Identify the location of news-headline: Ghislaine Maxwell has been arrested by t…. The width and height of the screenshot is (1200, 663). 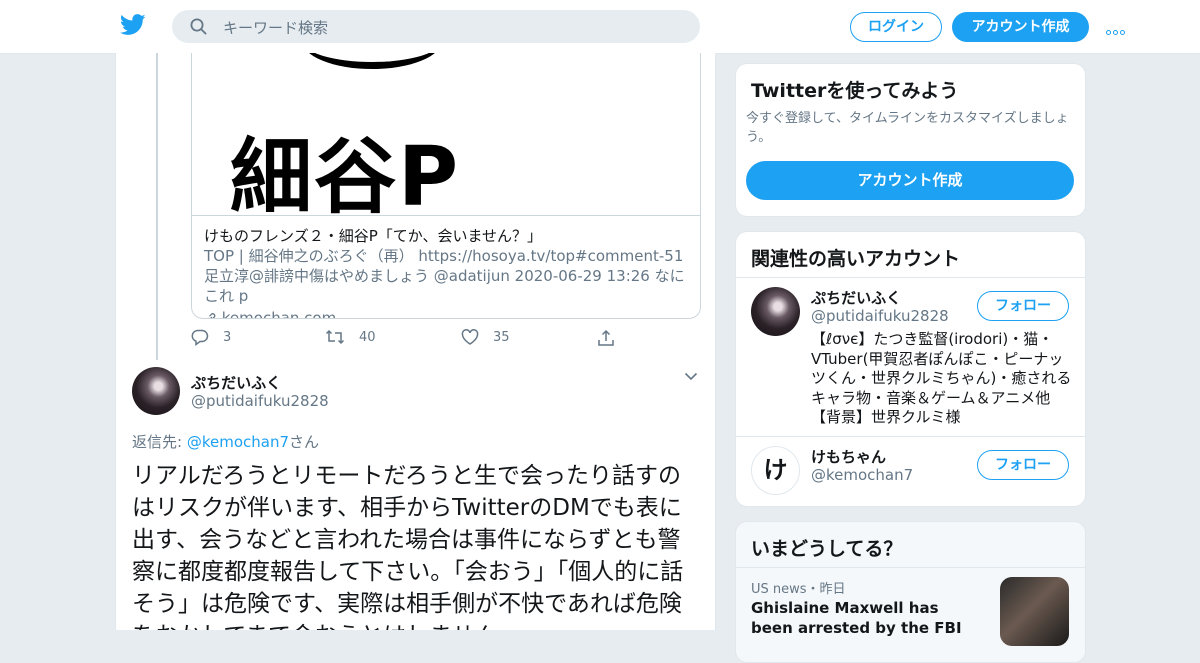
(866, 618).